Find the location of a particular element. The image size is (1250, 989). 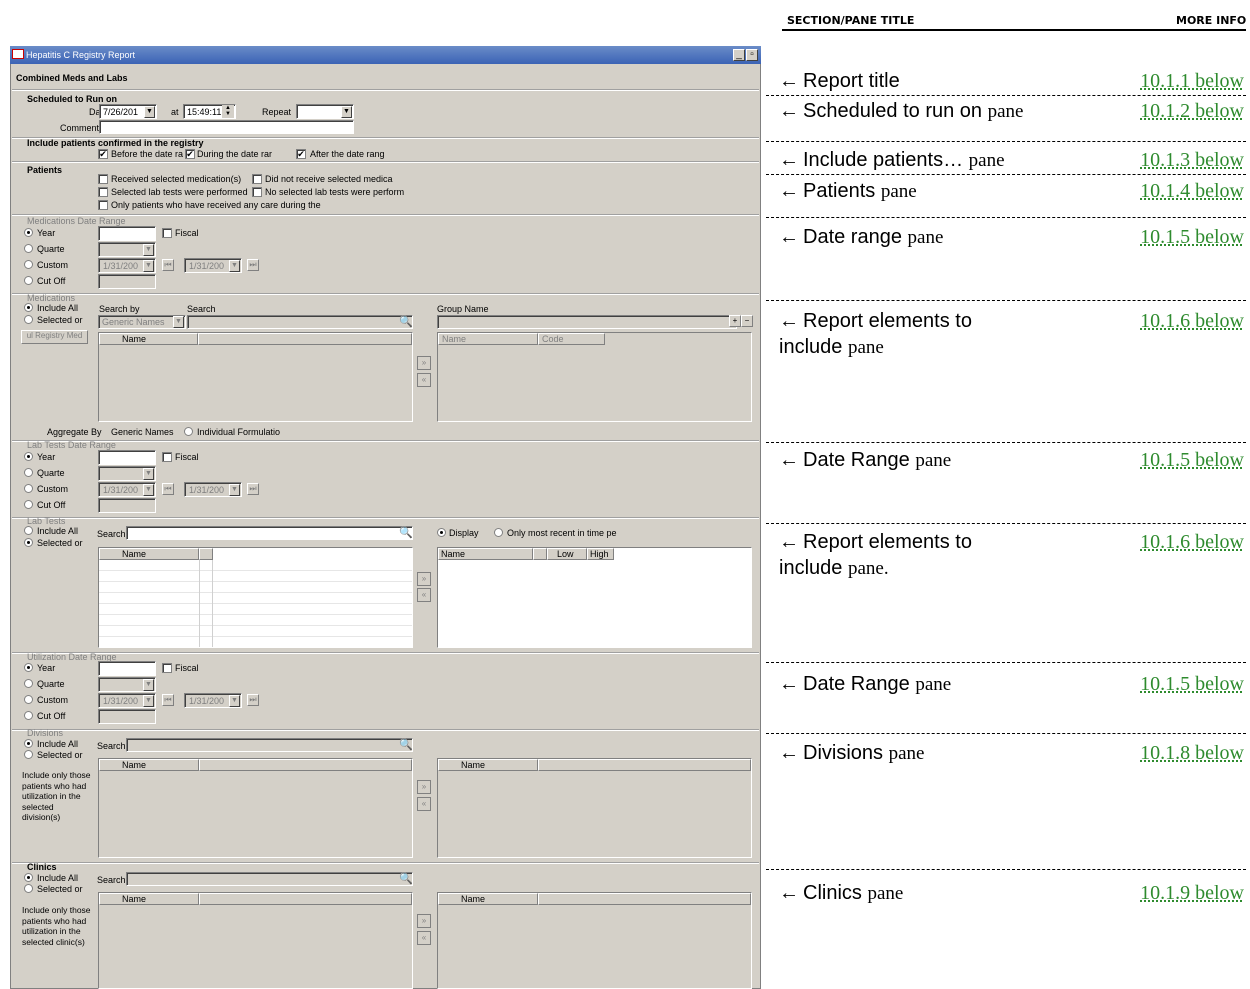

high-column-header: High is located at coordinates (600, 554).